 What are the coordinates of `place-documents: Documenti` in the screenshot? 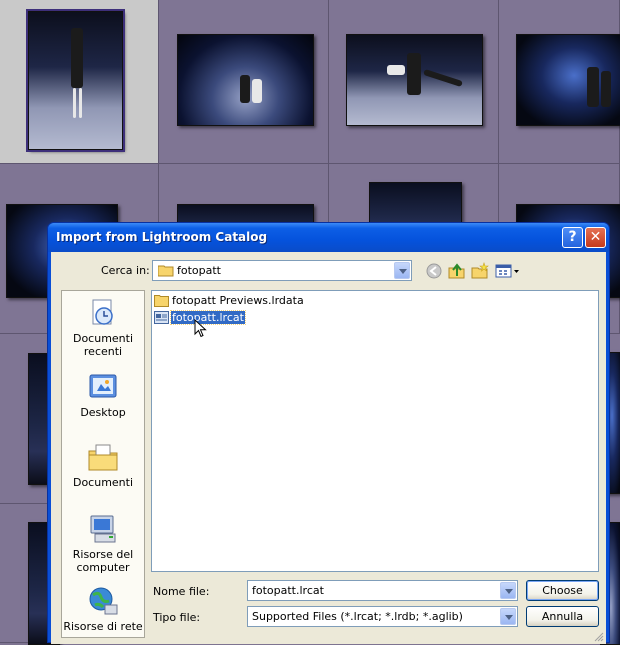 It's located at (103, 465).